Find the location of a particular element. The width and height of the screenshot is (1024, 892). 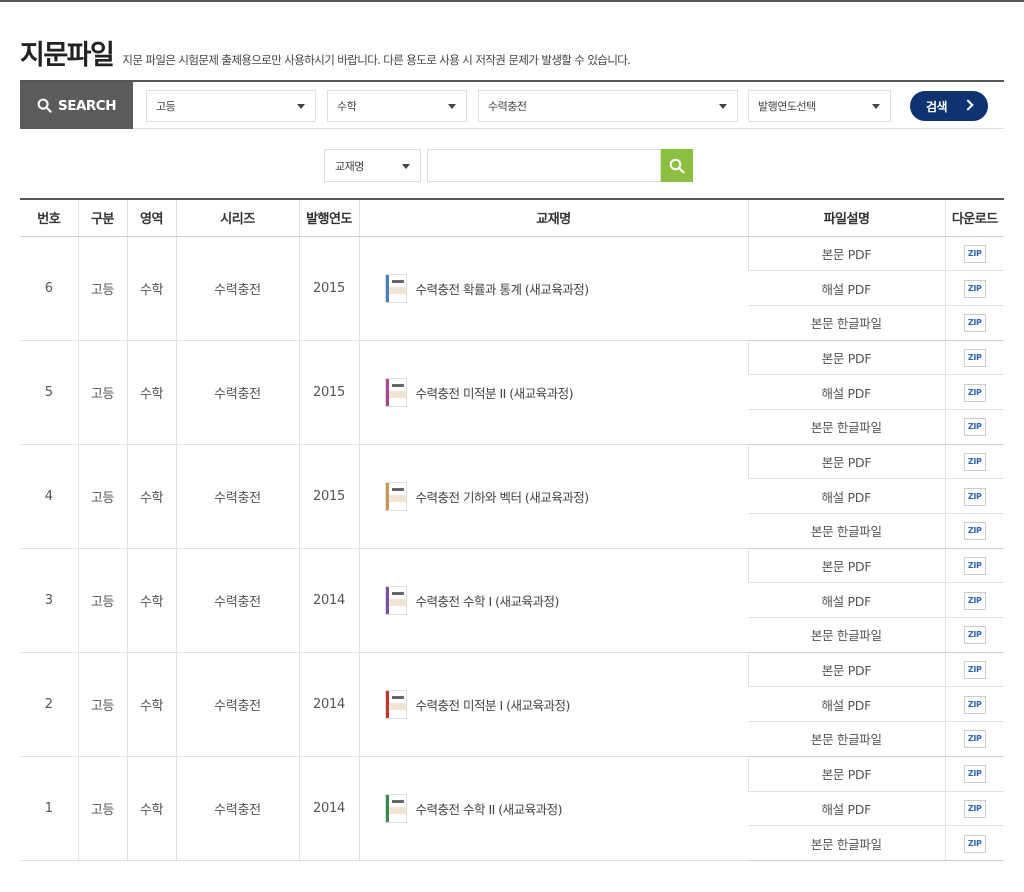

book-link: 수력충전 미적분 II (새교육과정) is located at coordinates (566, 392).